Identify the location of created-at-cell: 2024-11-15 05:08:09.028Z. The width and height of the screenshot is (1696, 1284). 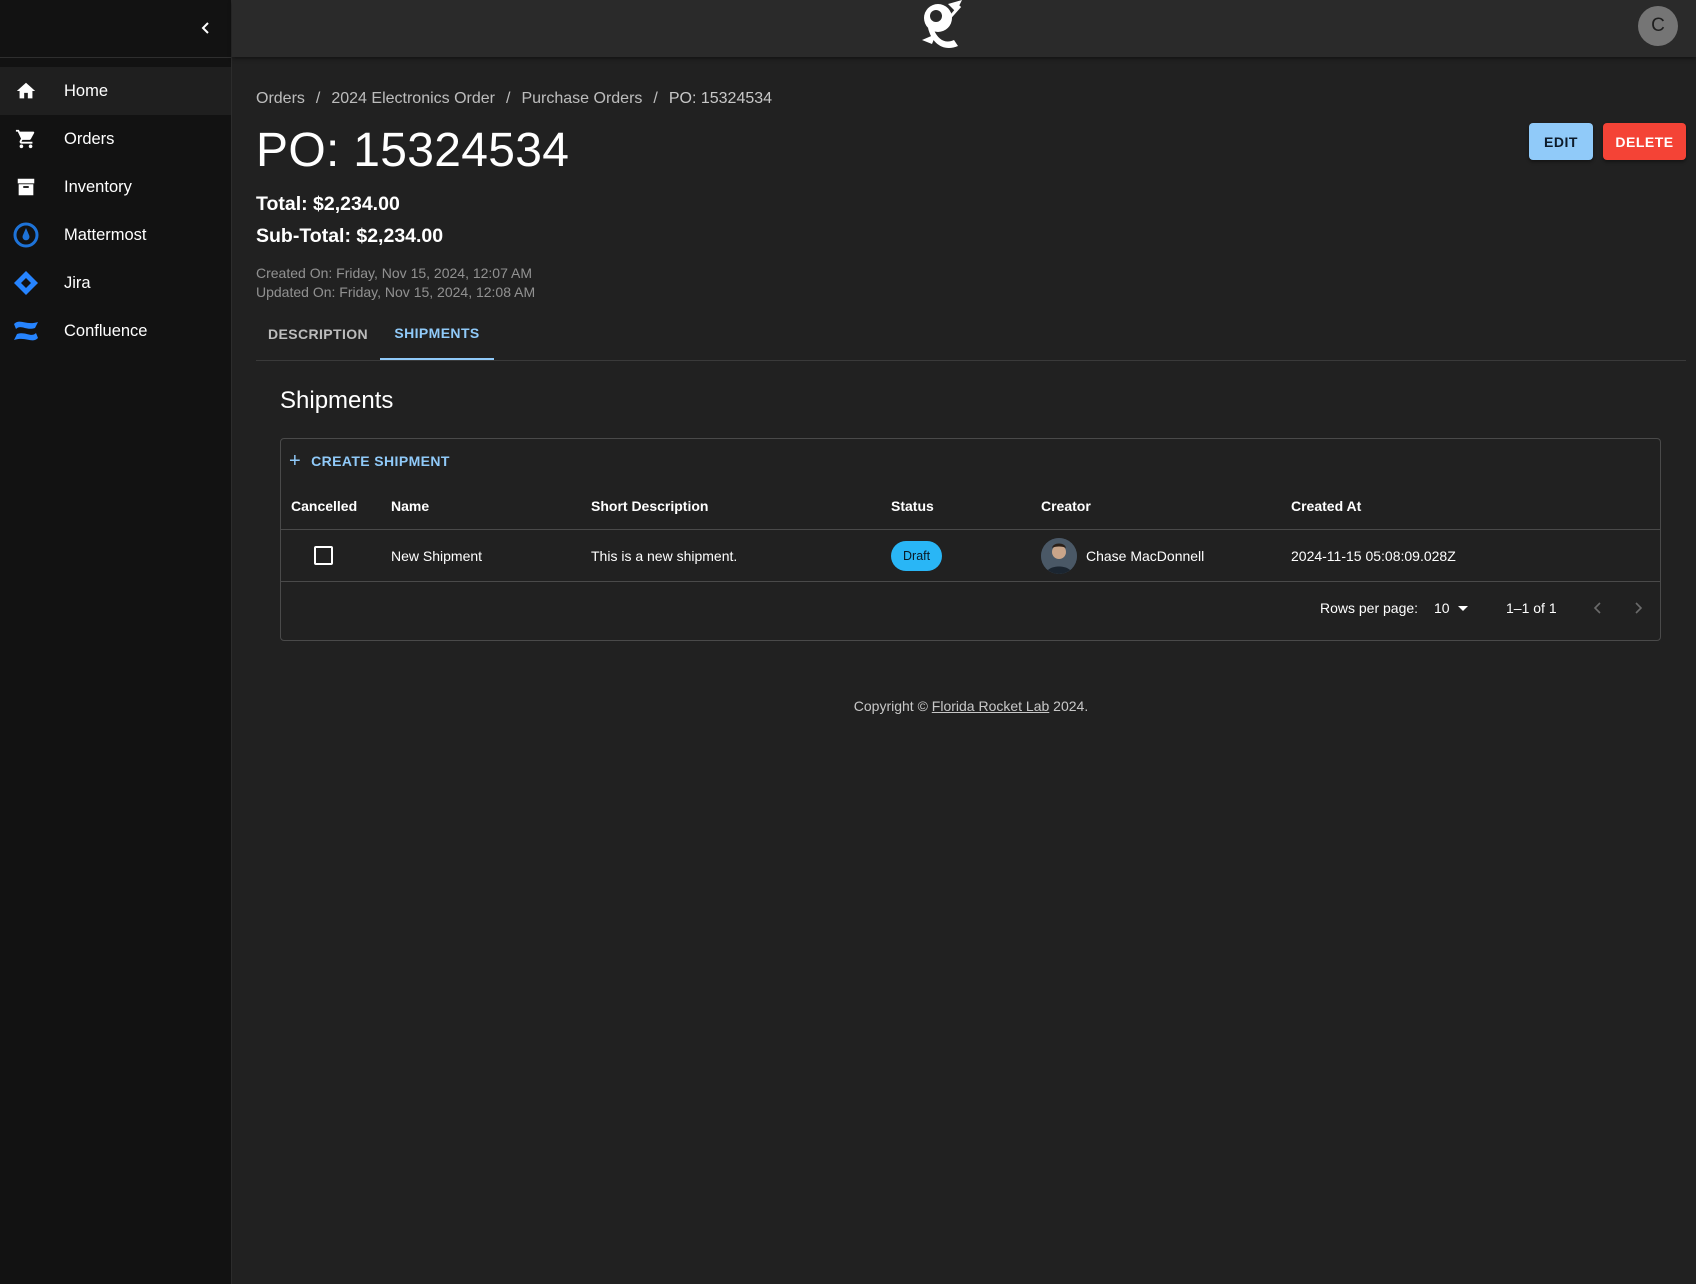
(1373, 555).